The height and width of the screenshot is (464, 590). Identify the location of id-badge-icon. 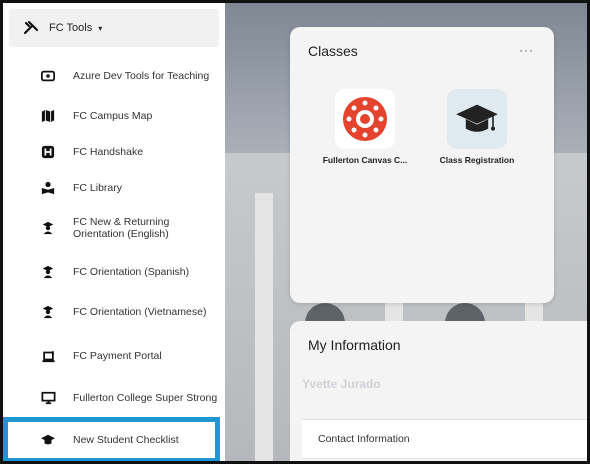
(48, 76).